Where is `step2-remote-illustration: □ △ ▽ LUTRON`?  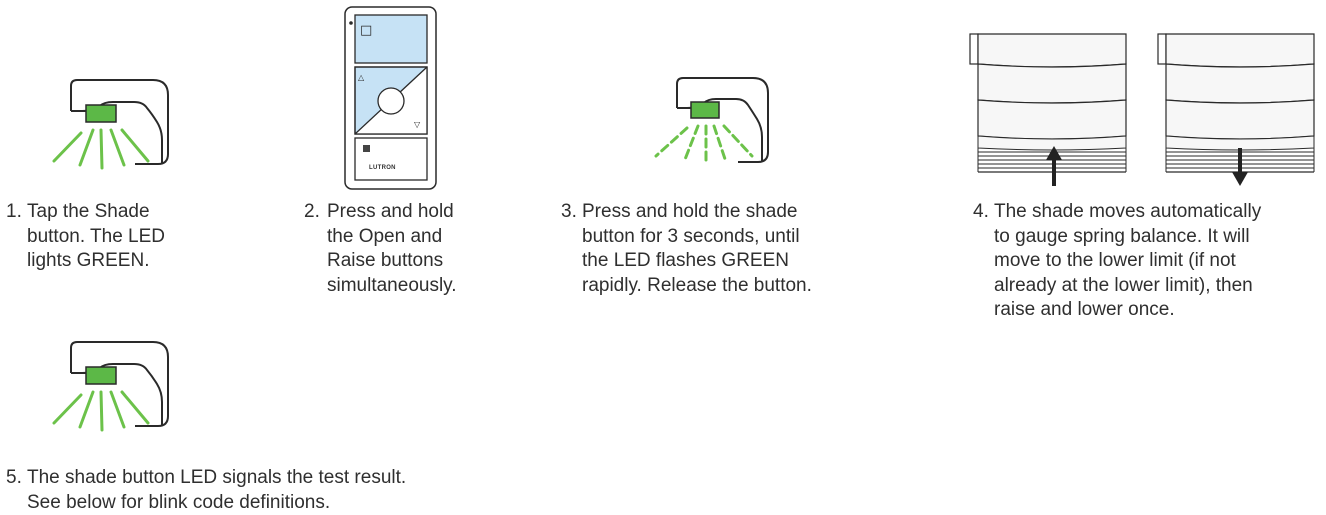 step2-remote-illustration: □ △ ▽ LUTRON is located at coordinates (390, 98).